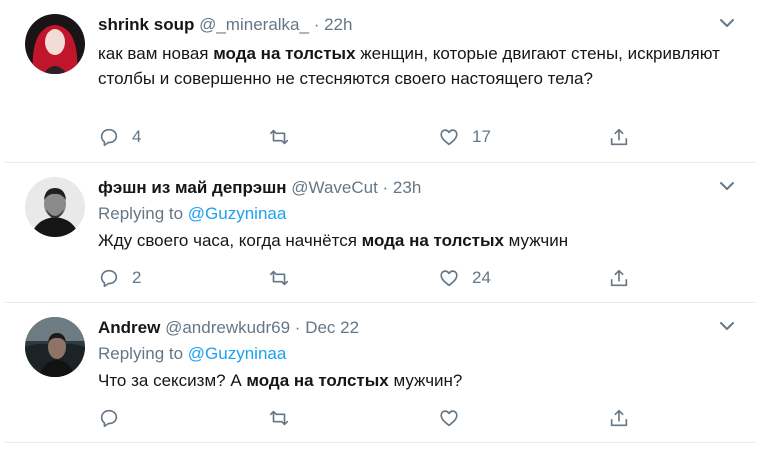 This screenshot has width=761, height=452. Describe the element at coordinates (481, 136) in the screenshot. I see `like-count: 17` at that location.